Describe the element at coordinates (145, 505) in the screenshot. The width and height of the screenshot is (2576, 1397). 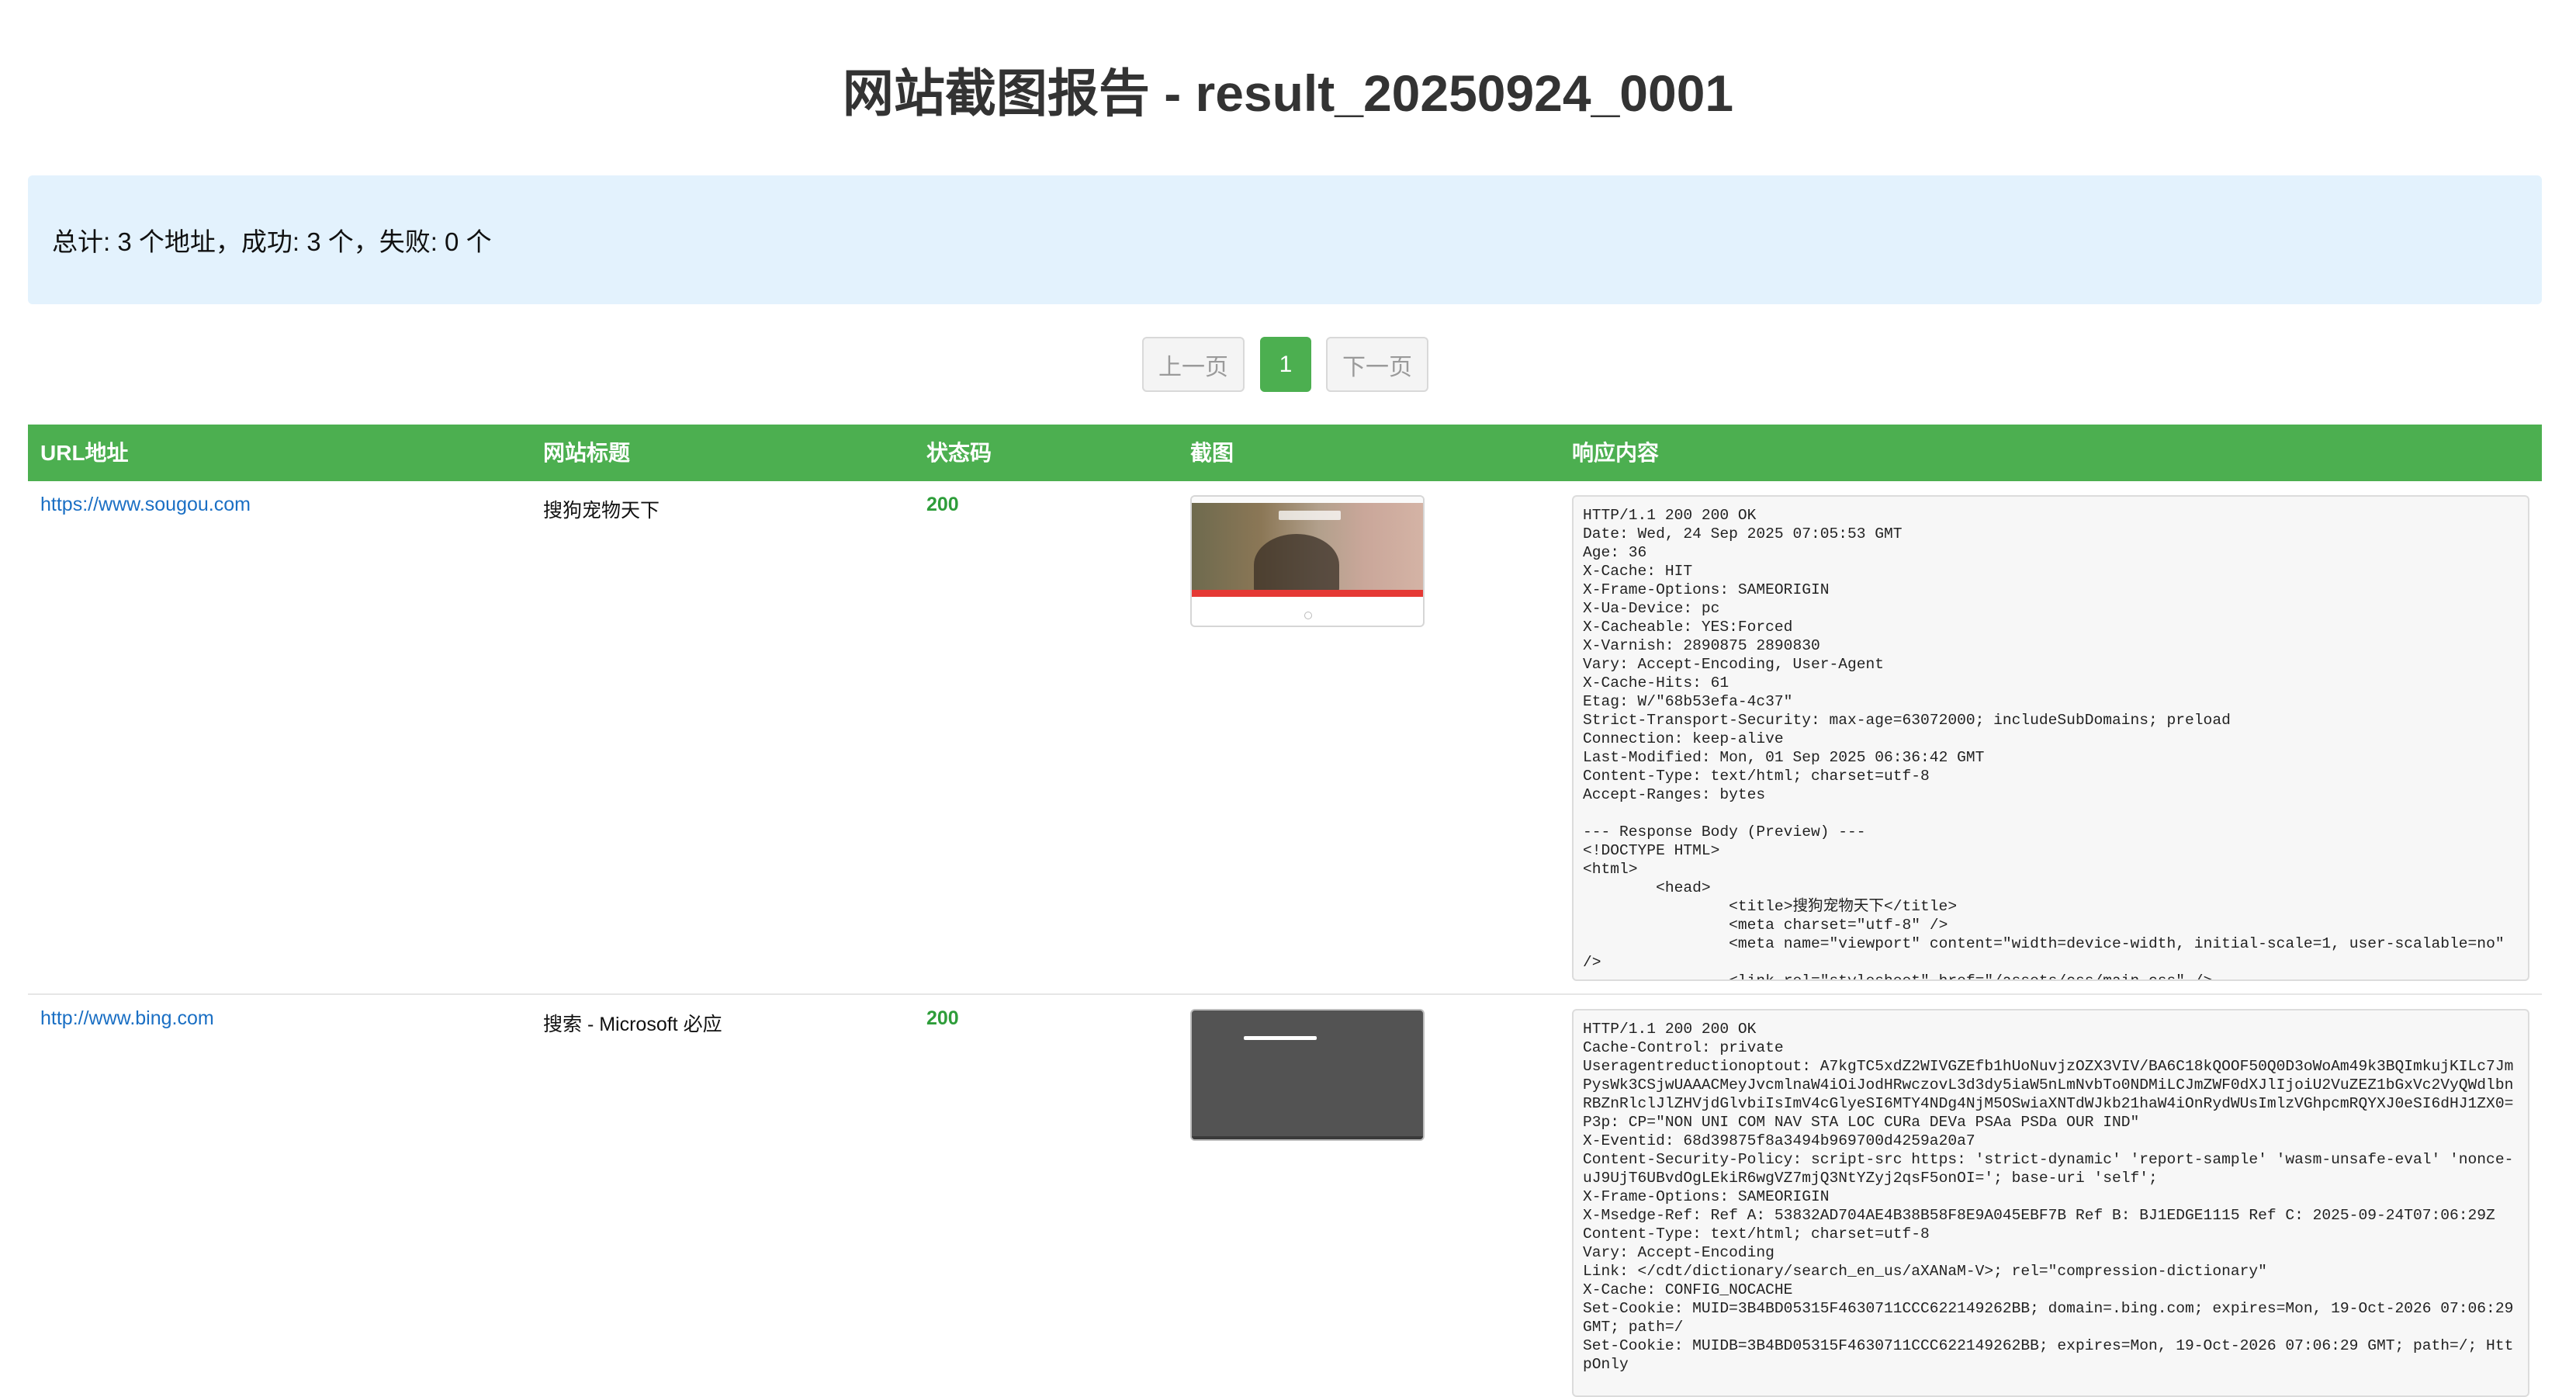
I see `url-link: https://www.sougou.com` at that location.